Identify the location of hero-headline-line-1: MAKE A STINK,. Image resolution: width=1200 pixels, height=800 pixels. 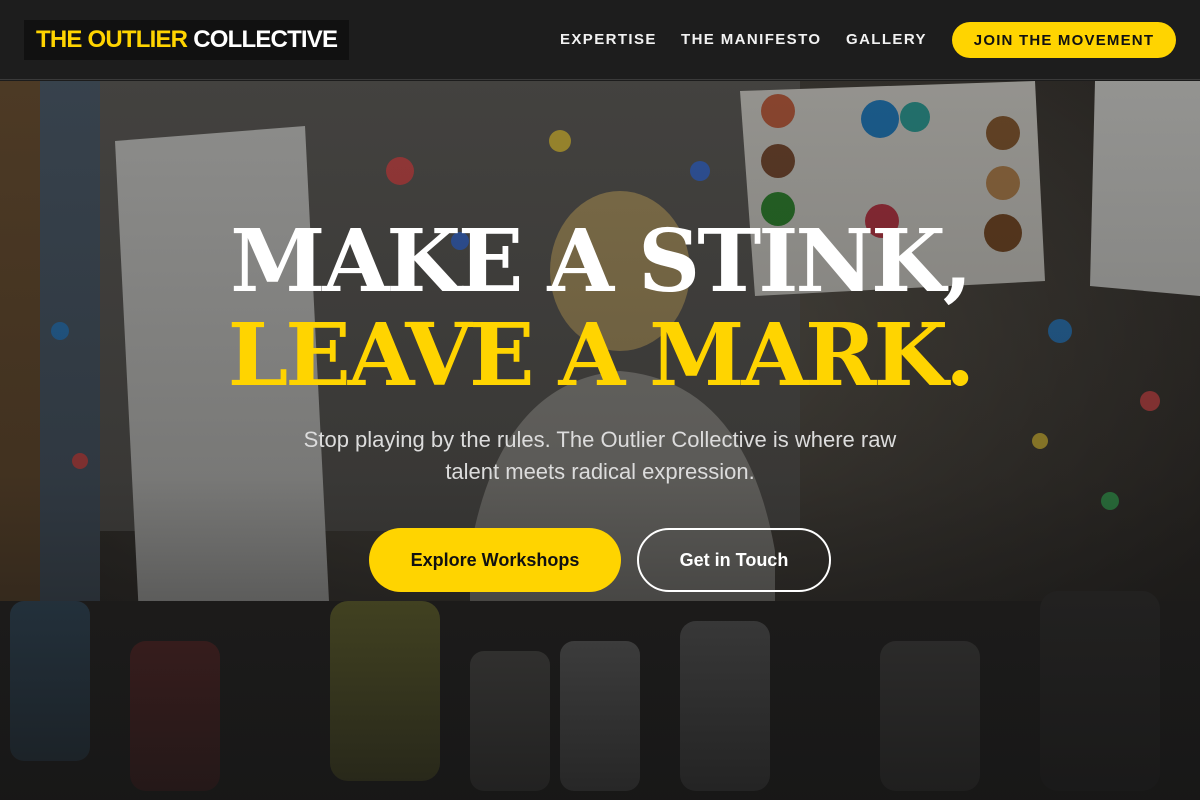
(601, 261).